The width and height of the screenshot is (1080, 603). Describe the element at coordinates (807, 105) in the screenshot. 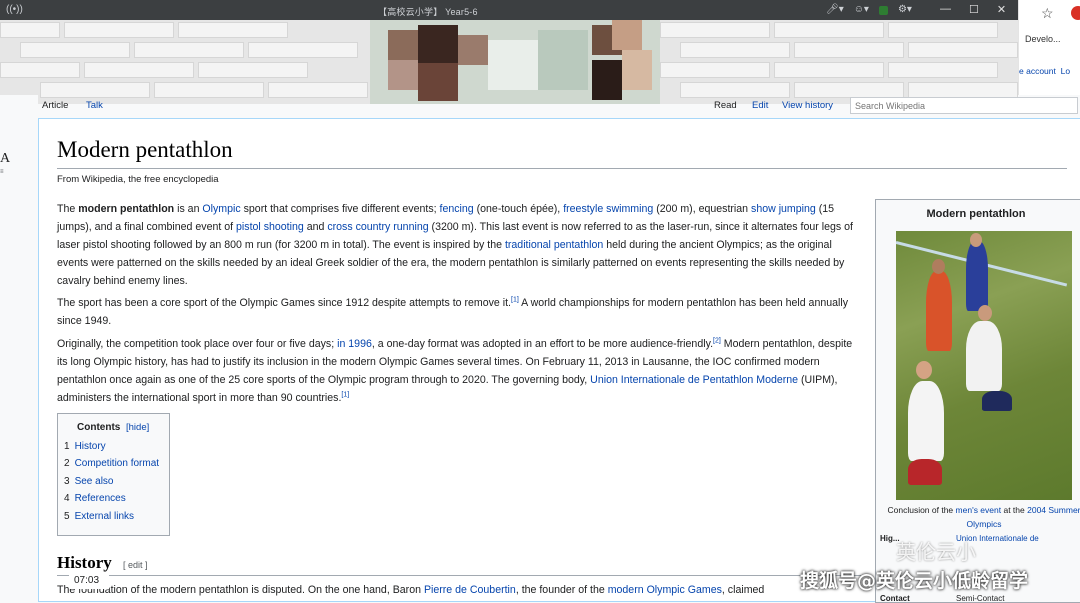

I see `tab-view-history: View history` at that location.